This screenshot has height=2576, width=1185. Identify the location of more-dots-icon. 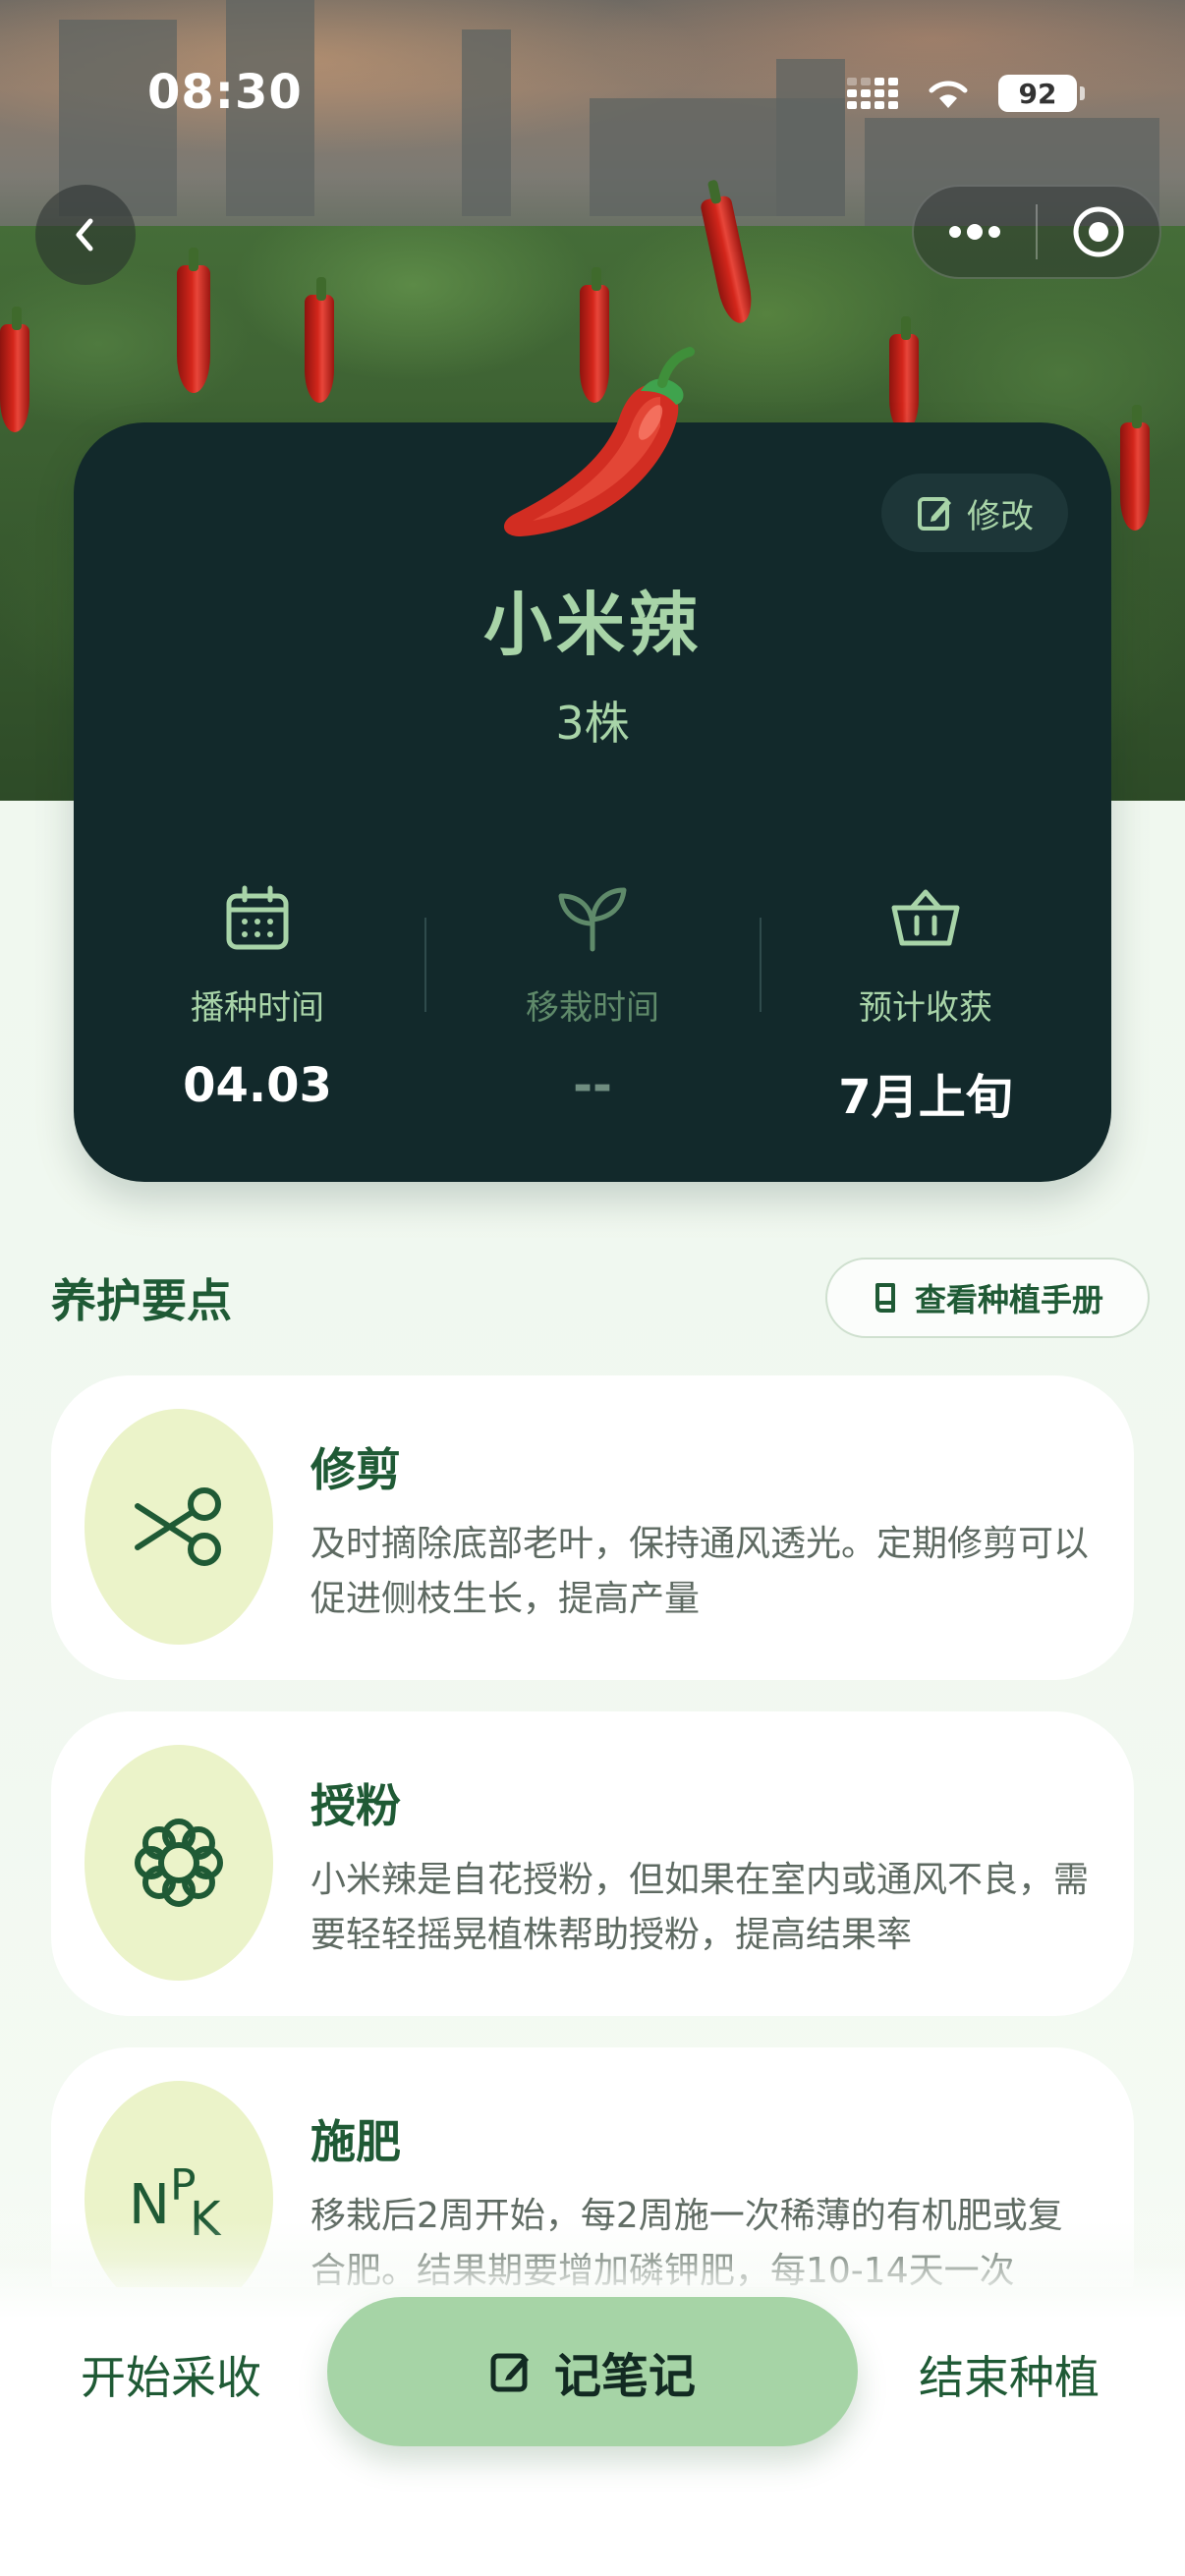
(975, 232).